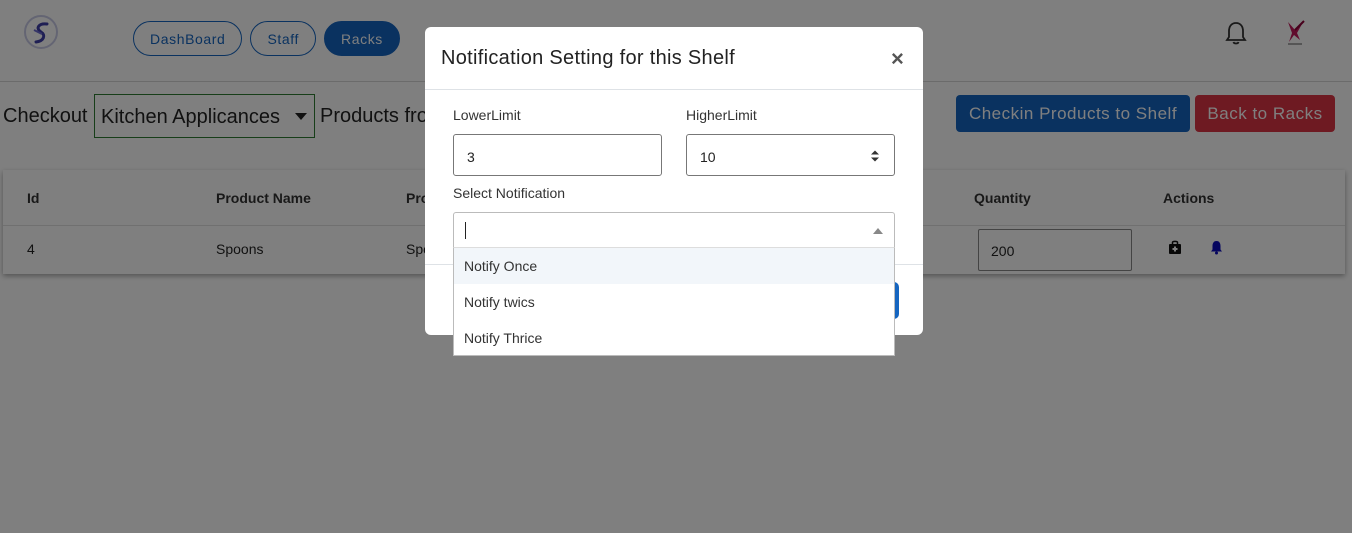 The image size is (1352, 533). What do you see at coordinates (721, 115) in the screenshot?
I see `higher-limit-label: HigherLimit` at bounding box center [721, 115].